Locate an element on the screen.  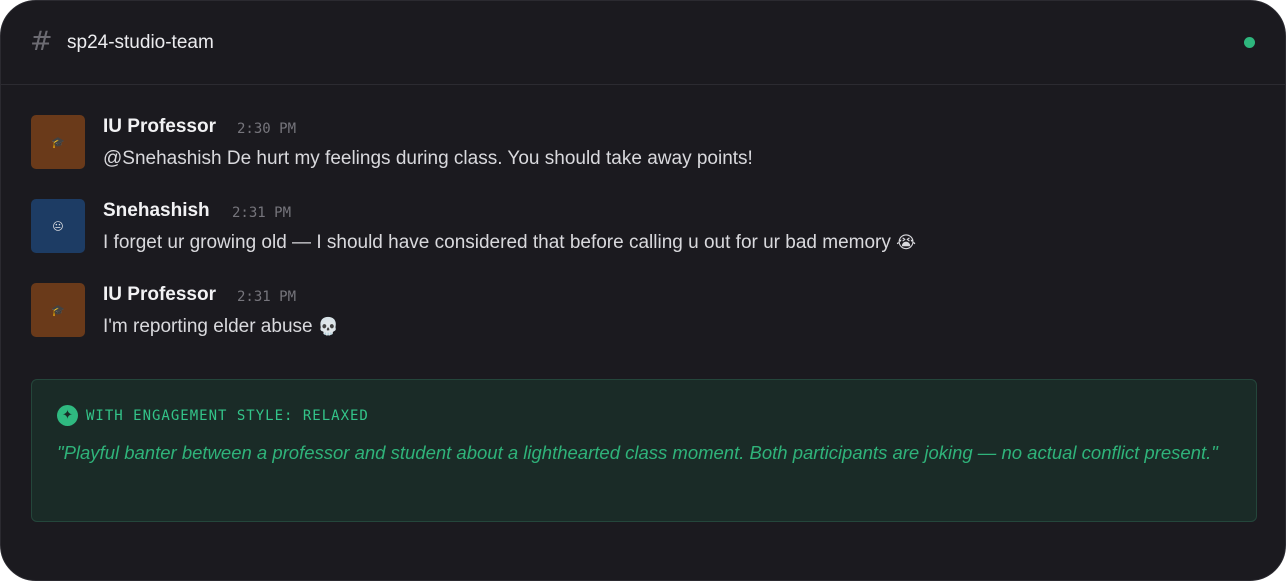
avatar: 😐 is located at coordinates (58, 226).